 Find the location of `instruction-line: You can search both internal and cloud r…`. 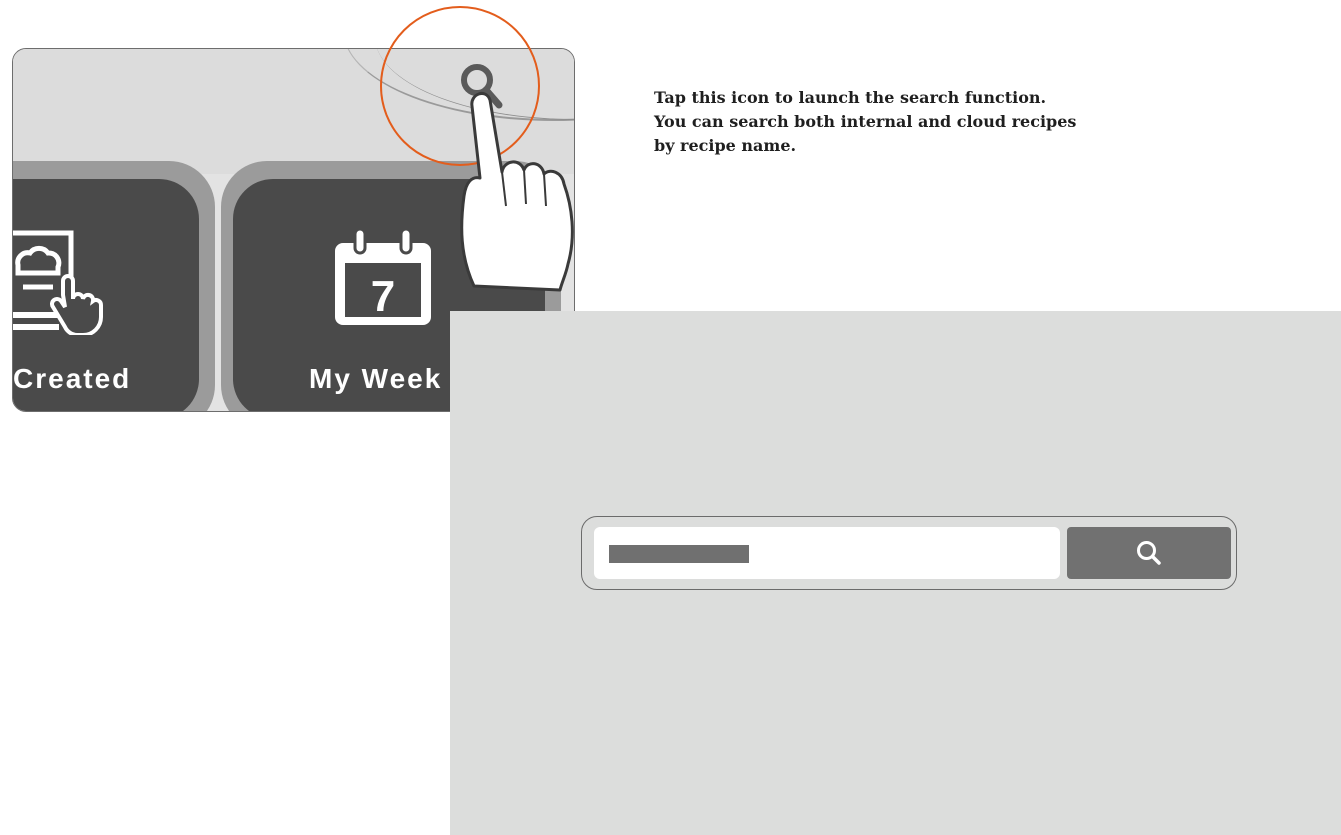

instruction-line: You can search both internal and cloud r… is located at coordinates (865, 121).